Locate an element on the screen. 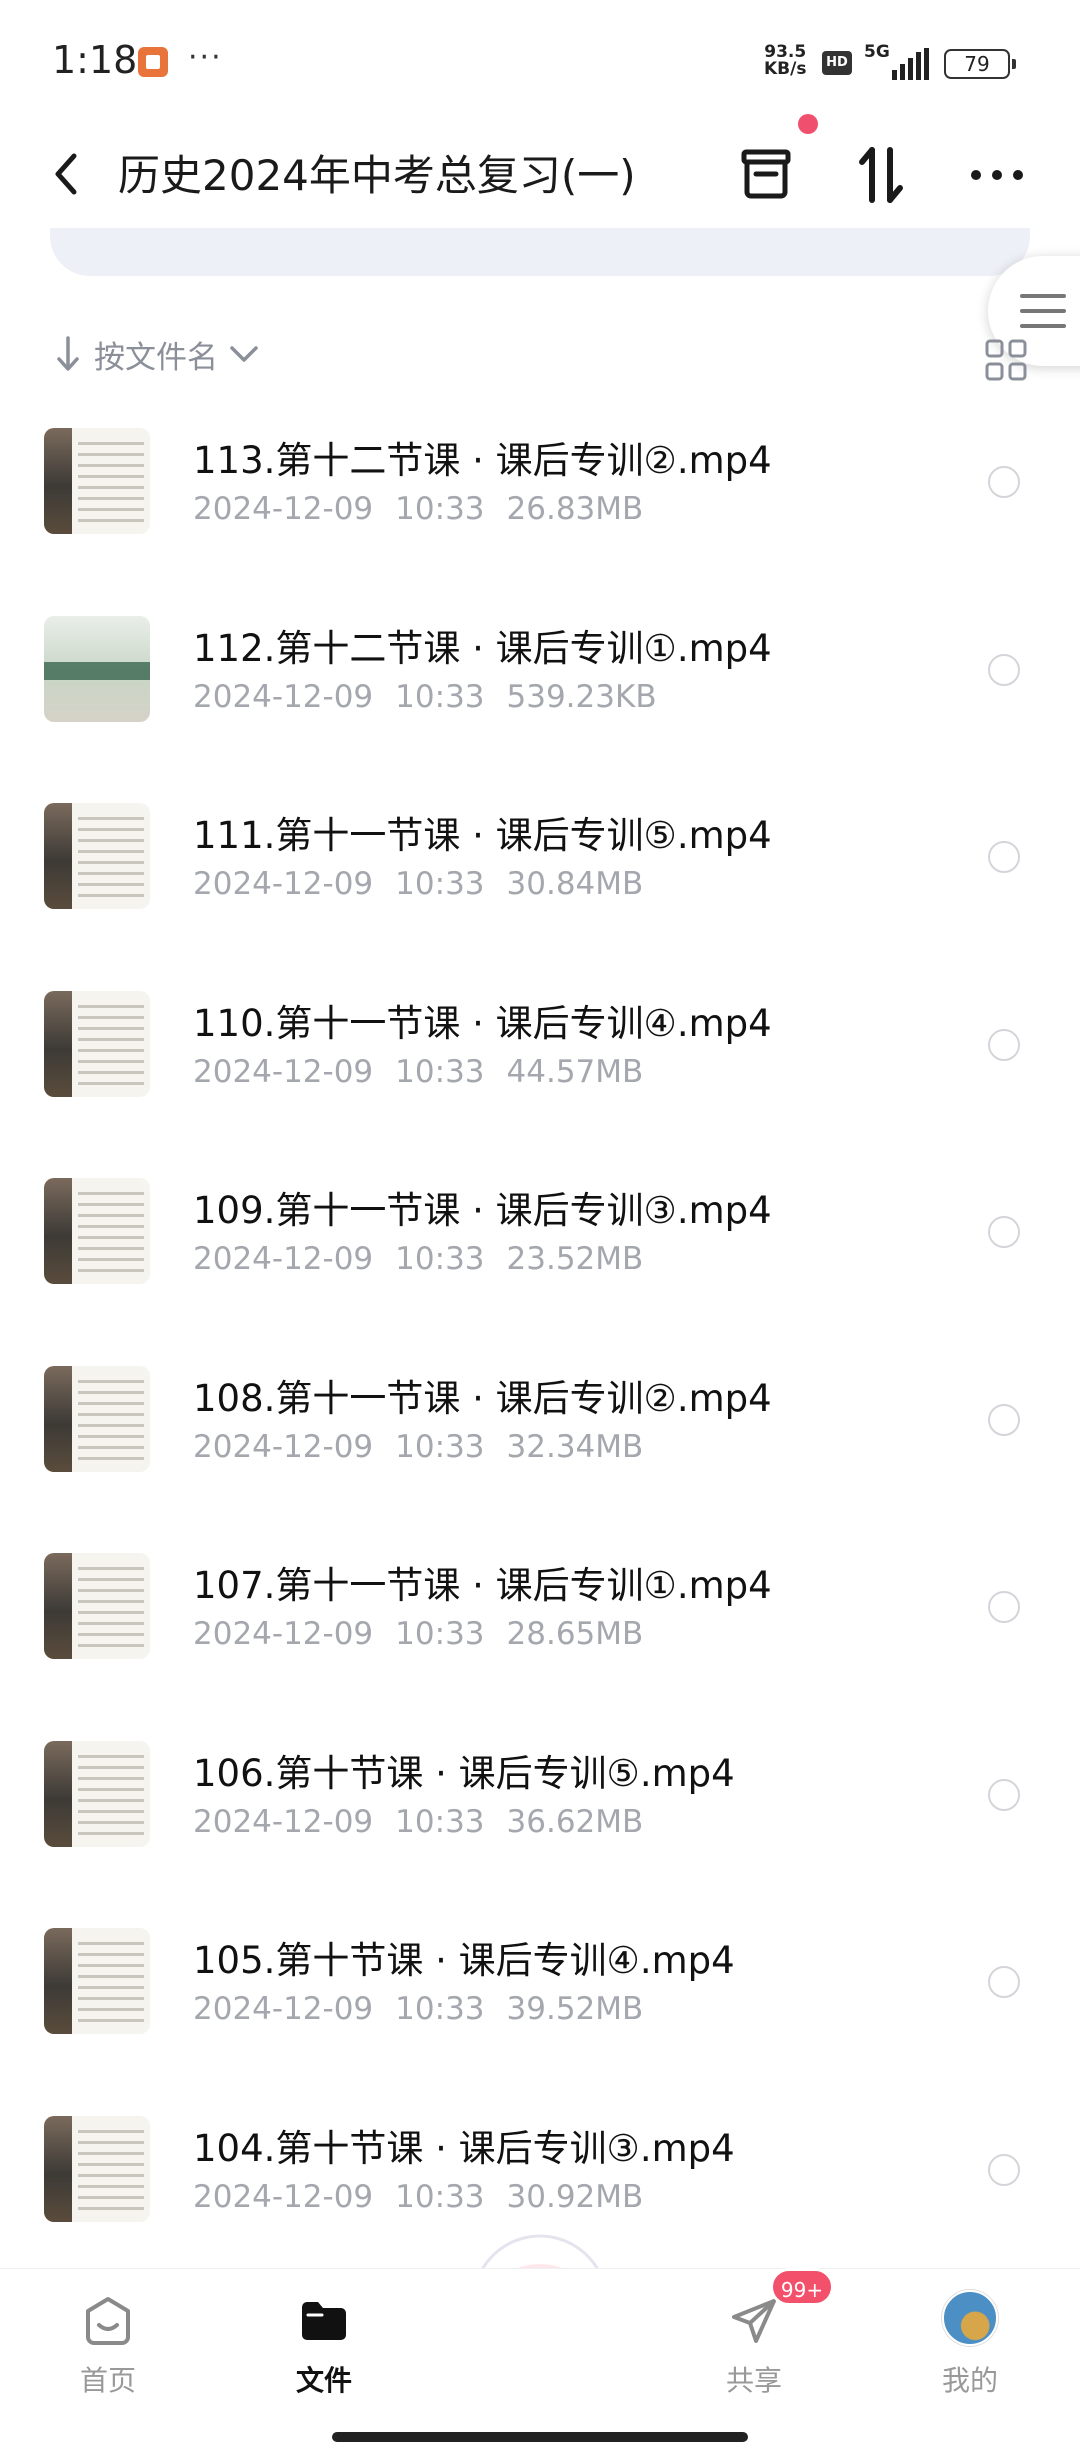 This screenshot has width=1080, height=2460. hamburger-menu-icon is located at coordinates (1043, 311).